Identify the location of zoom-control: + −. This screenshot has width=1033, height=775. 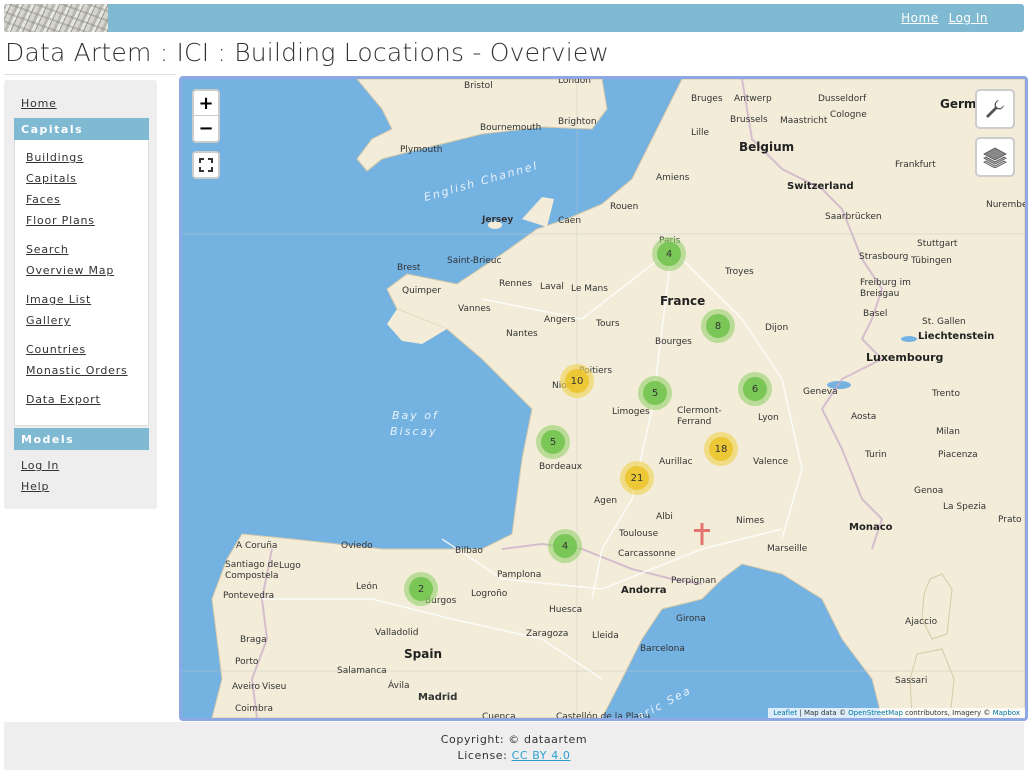
(206, 116).